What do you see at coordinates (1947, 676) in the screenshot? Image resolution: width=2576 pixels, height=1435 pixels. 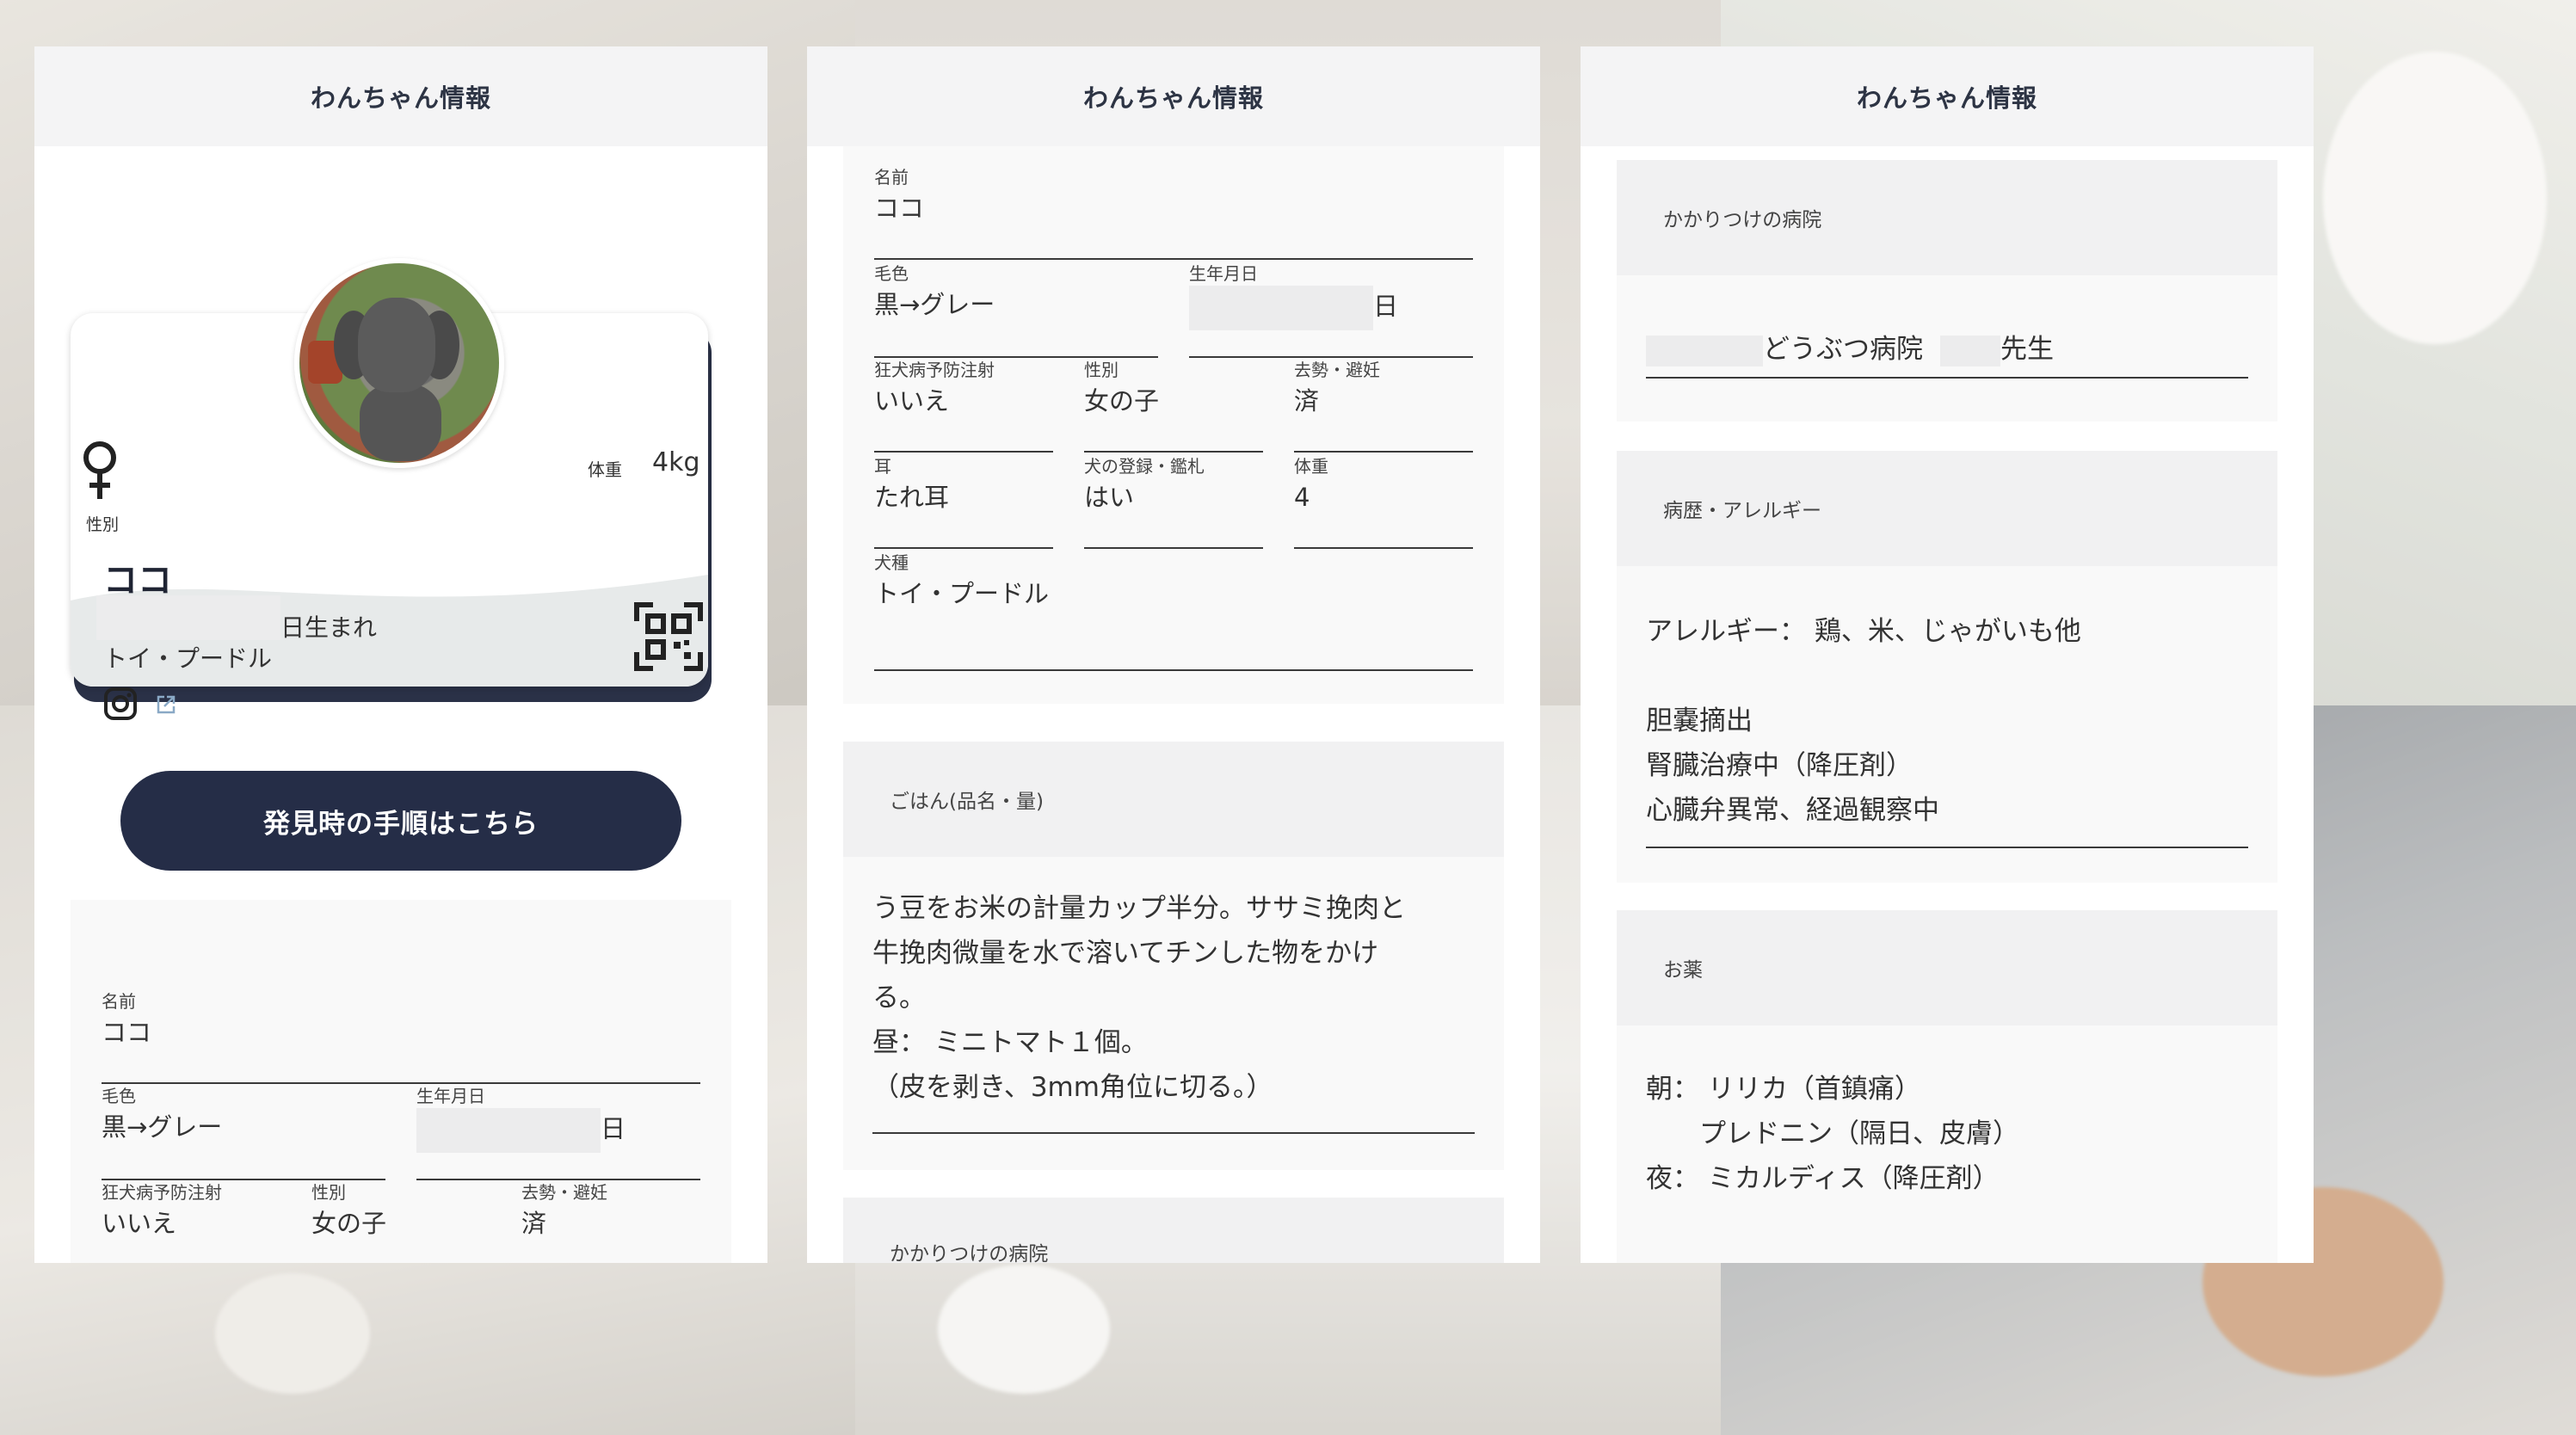 I see `history-line` at bounding box center [1947, 676].